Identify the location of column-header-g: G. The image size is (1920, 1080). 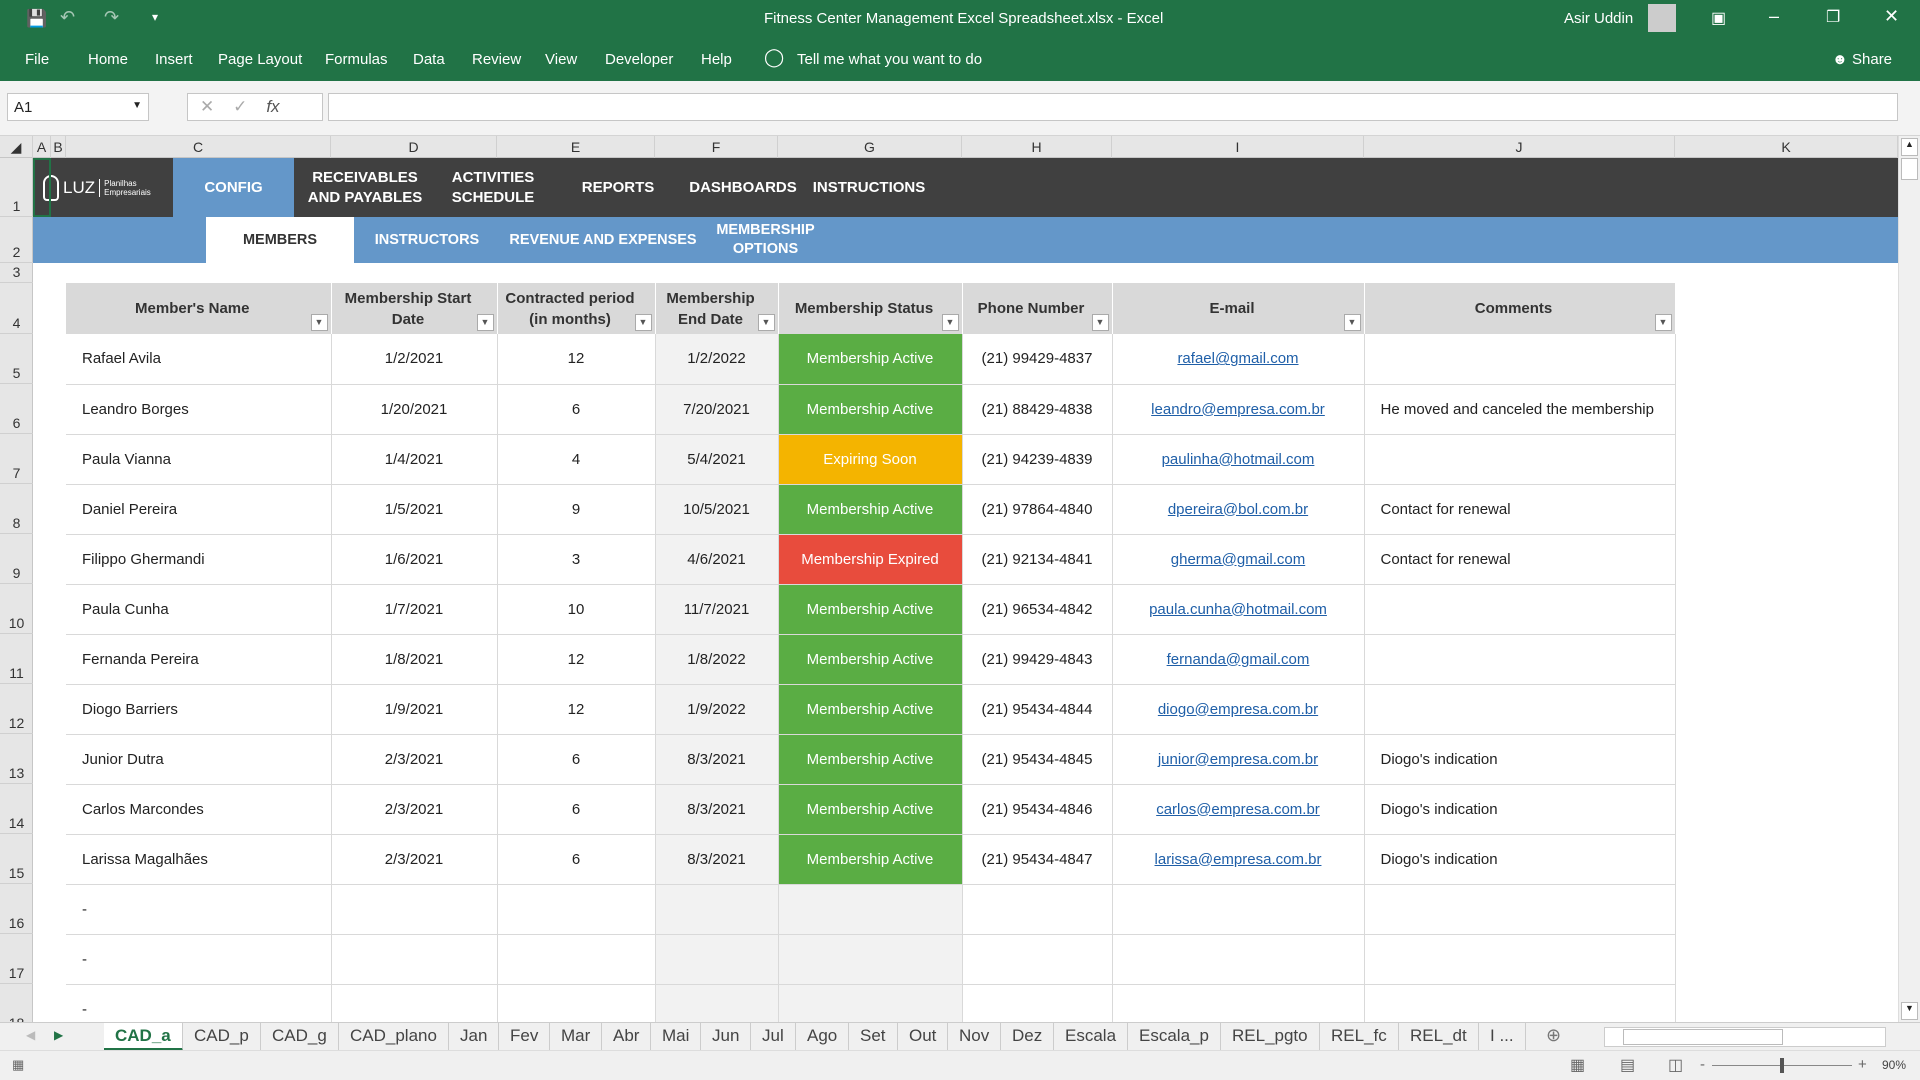
(870, 147).